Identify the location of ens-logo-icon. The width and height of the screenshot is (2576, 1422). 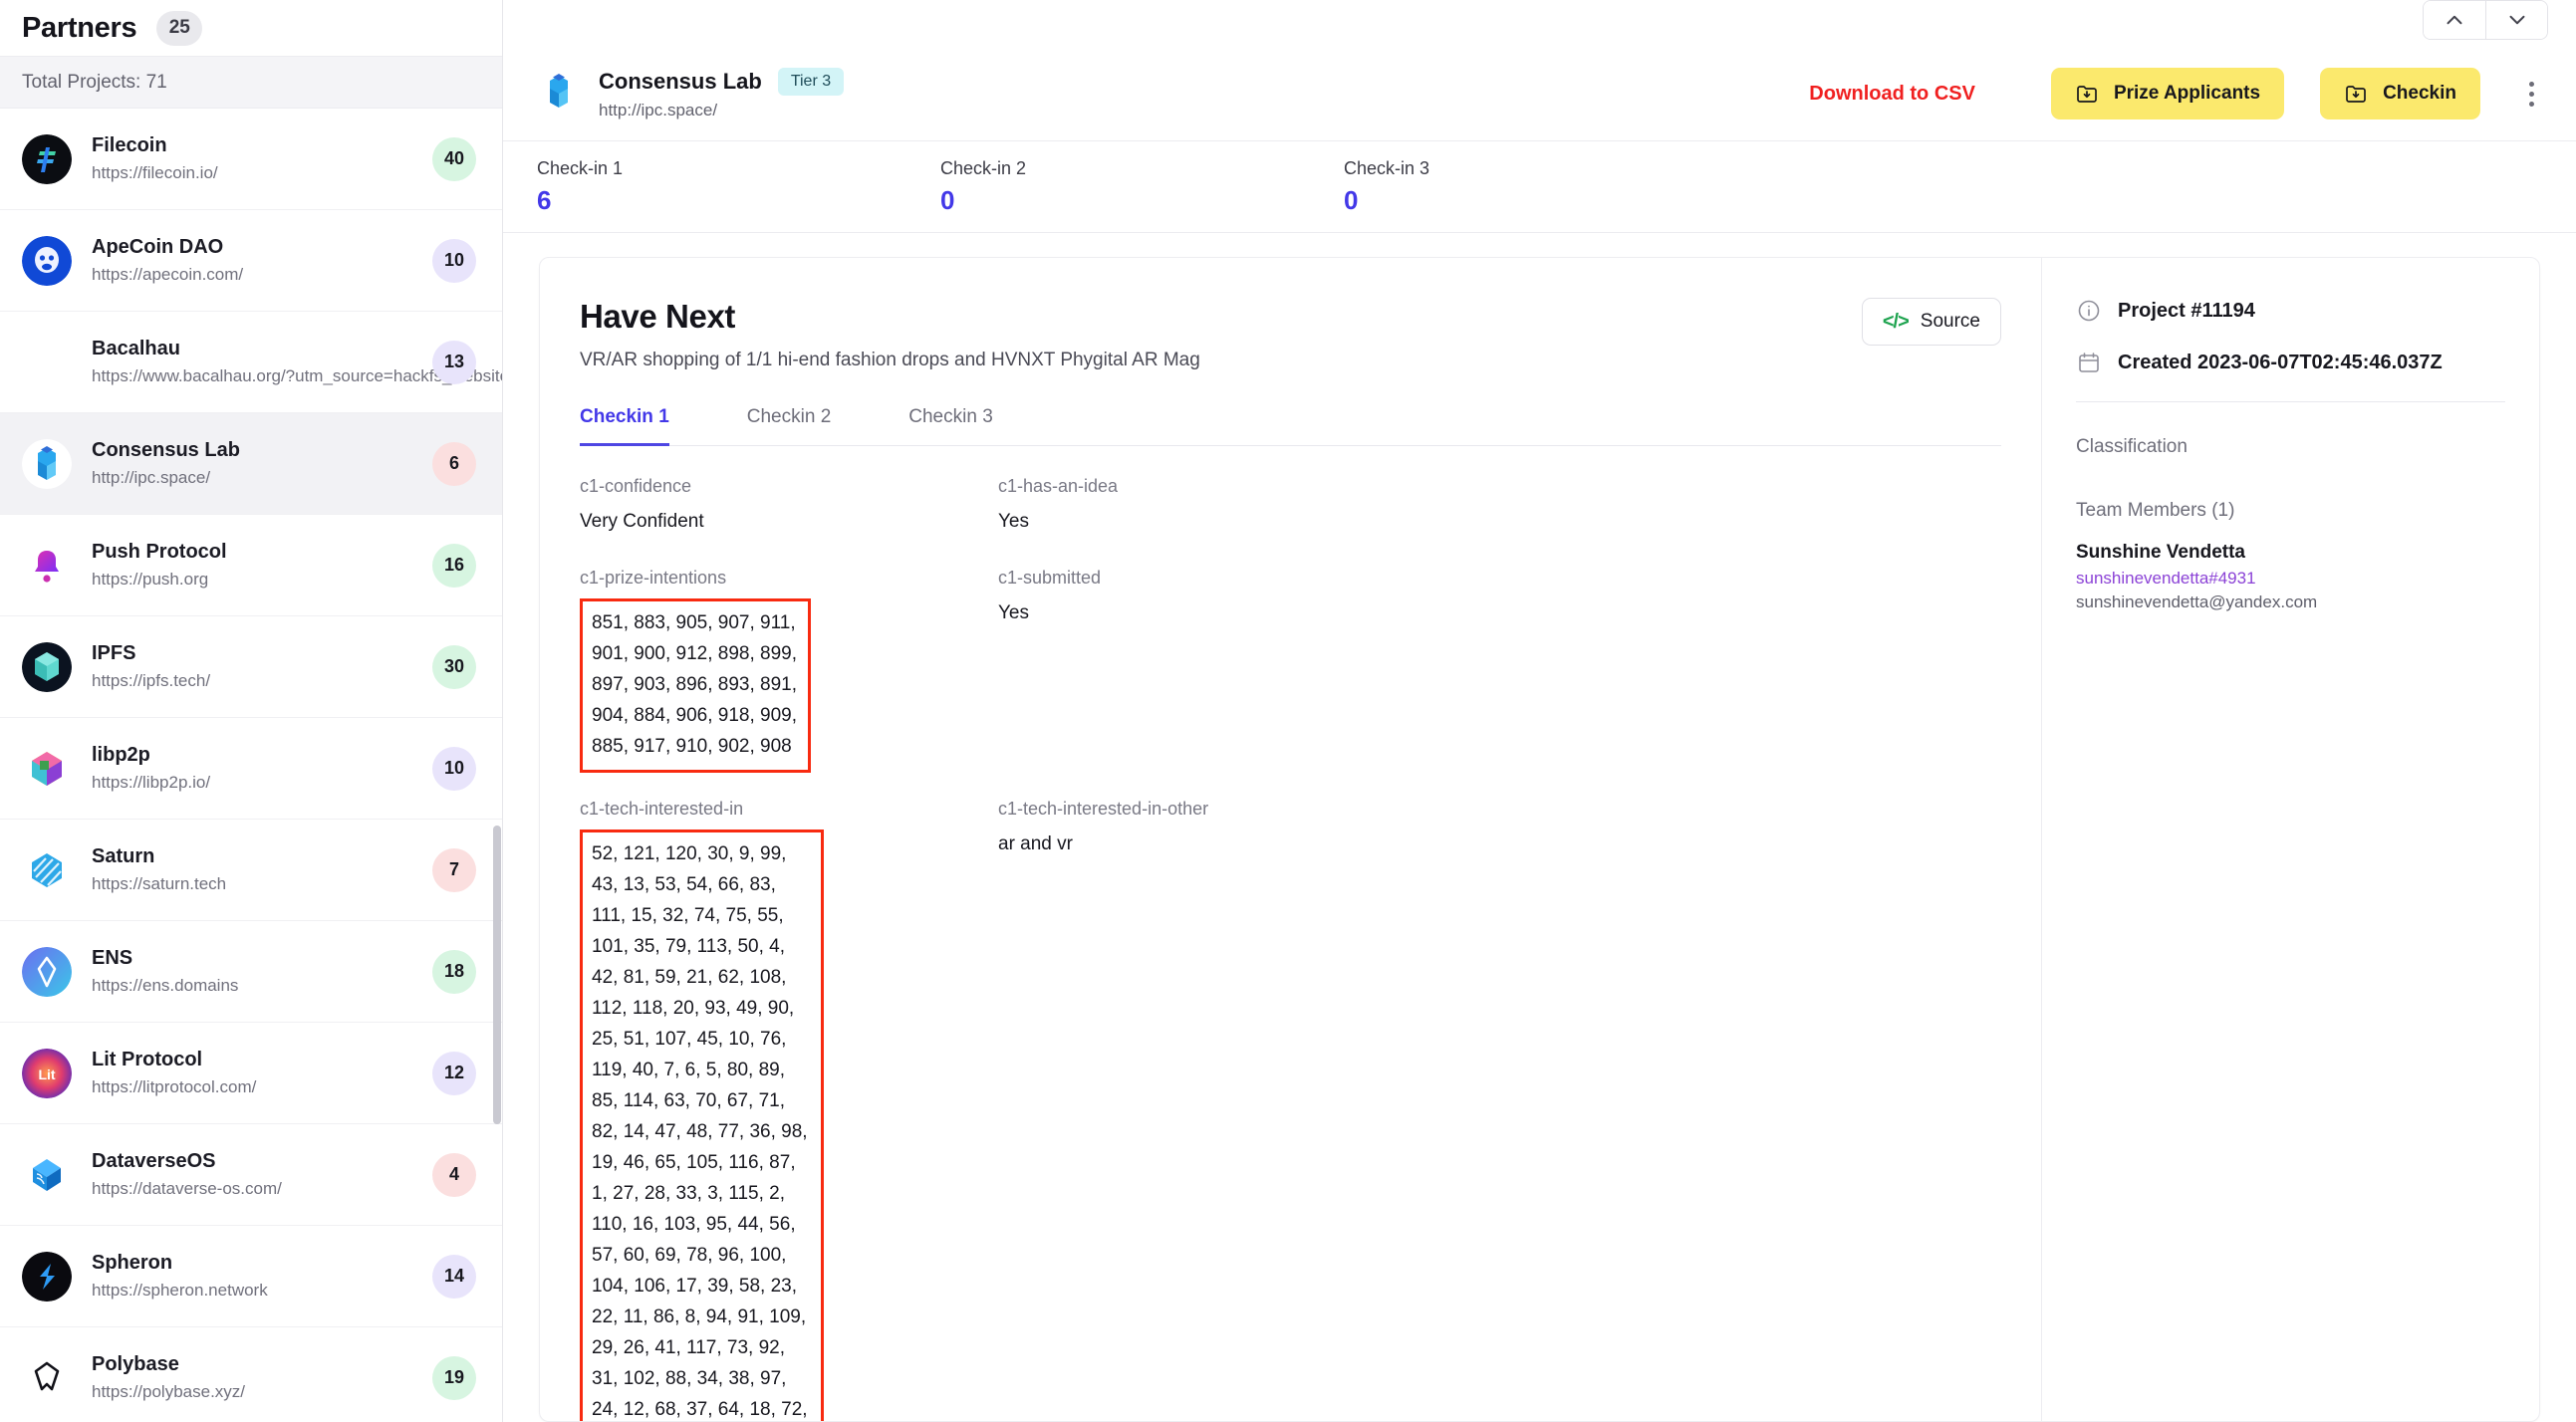
(47, 971).